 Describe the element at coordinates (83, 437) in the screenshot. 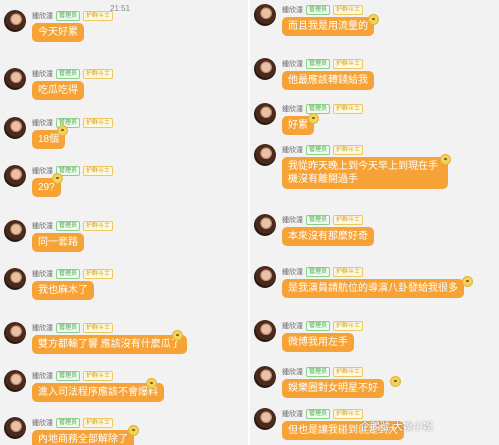

I see `message-bubble: 內地商務全部解除了` at that location.